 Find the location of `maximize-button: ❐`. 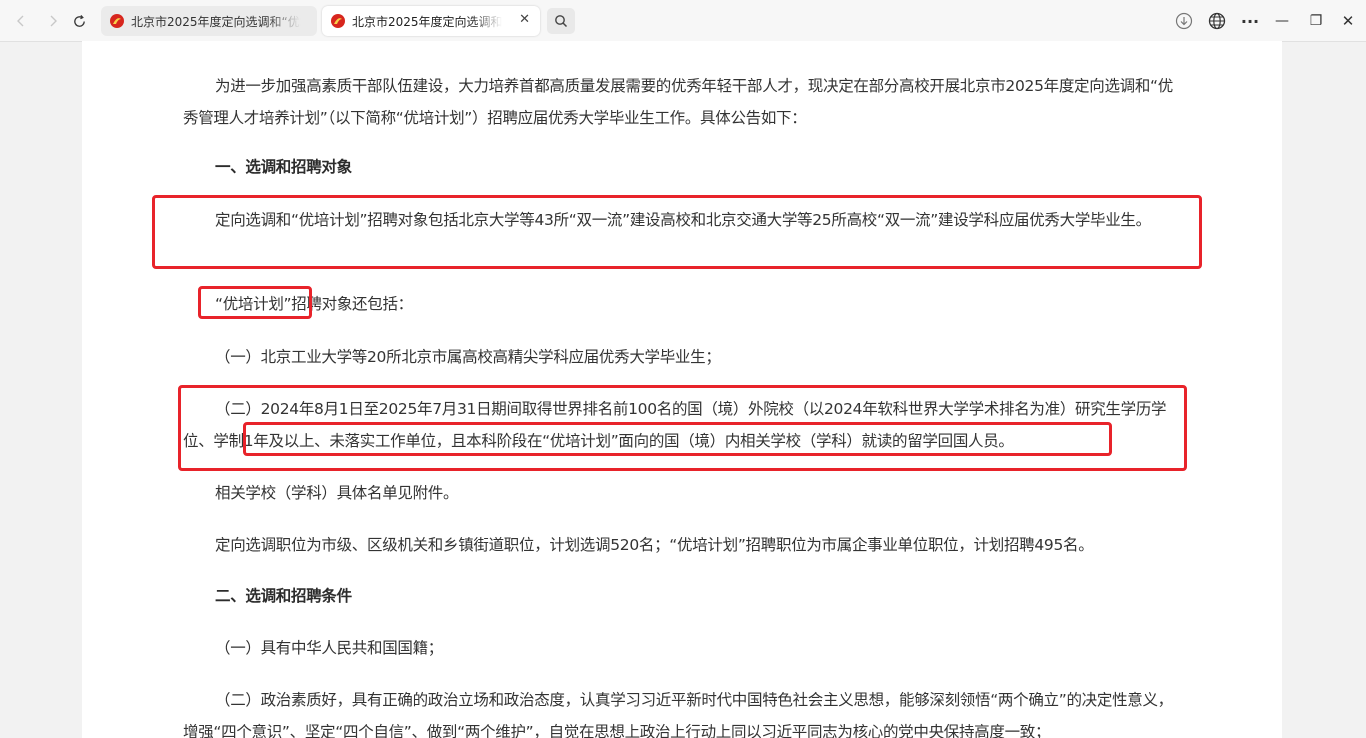

maximize-button: ❐ is located at coordinates (1316, 21).